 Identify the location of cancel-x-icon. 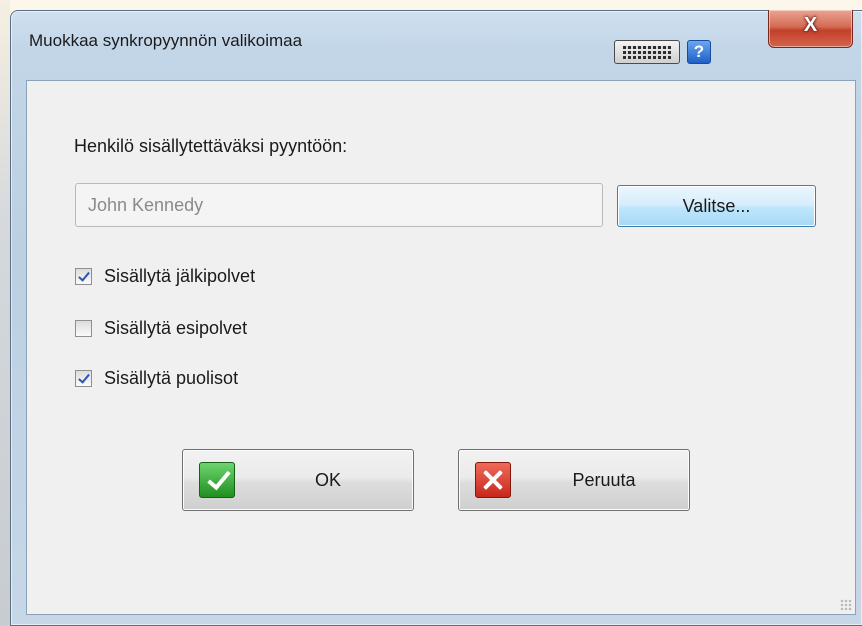
(493, 480).